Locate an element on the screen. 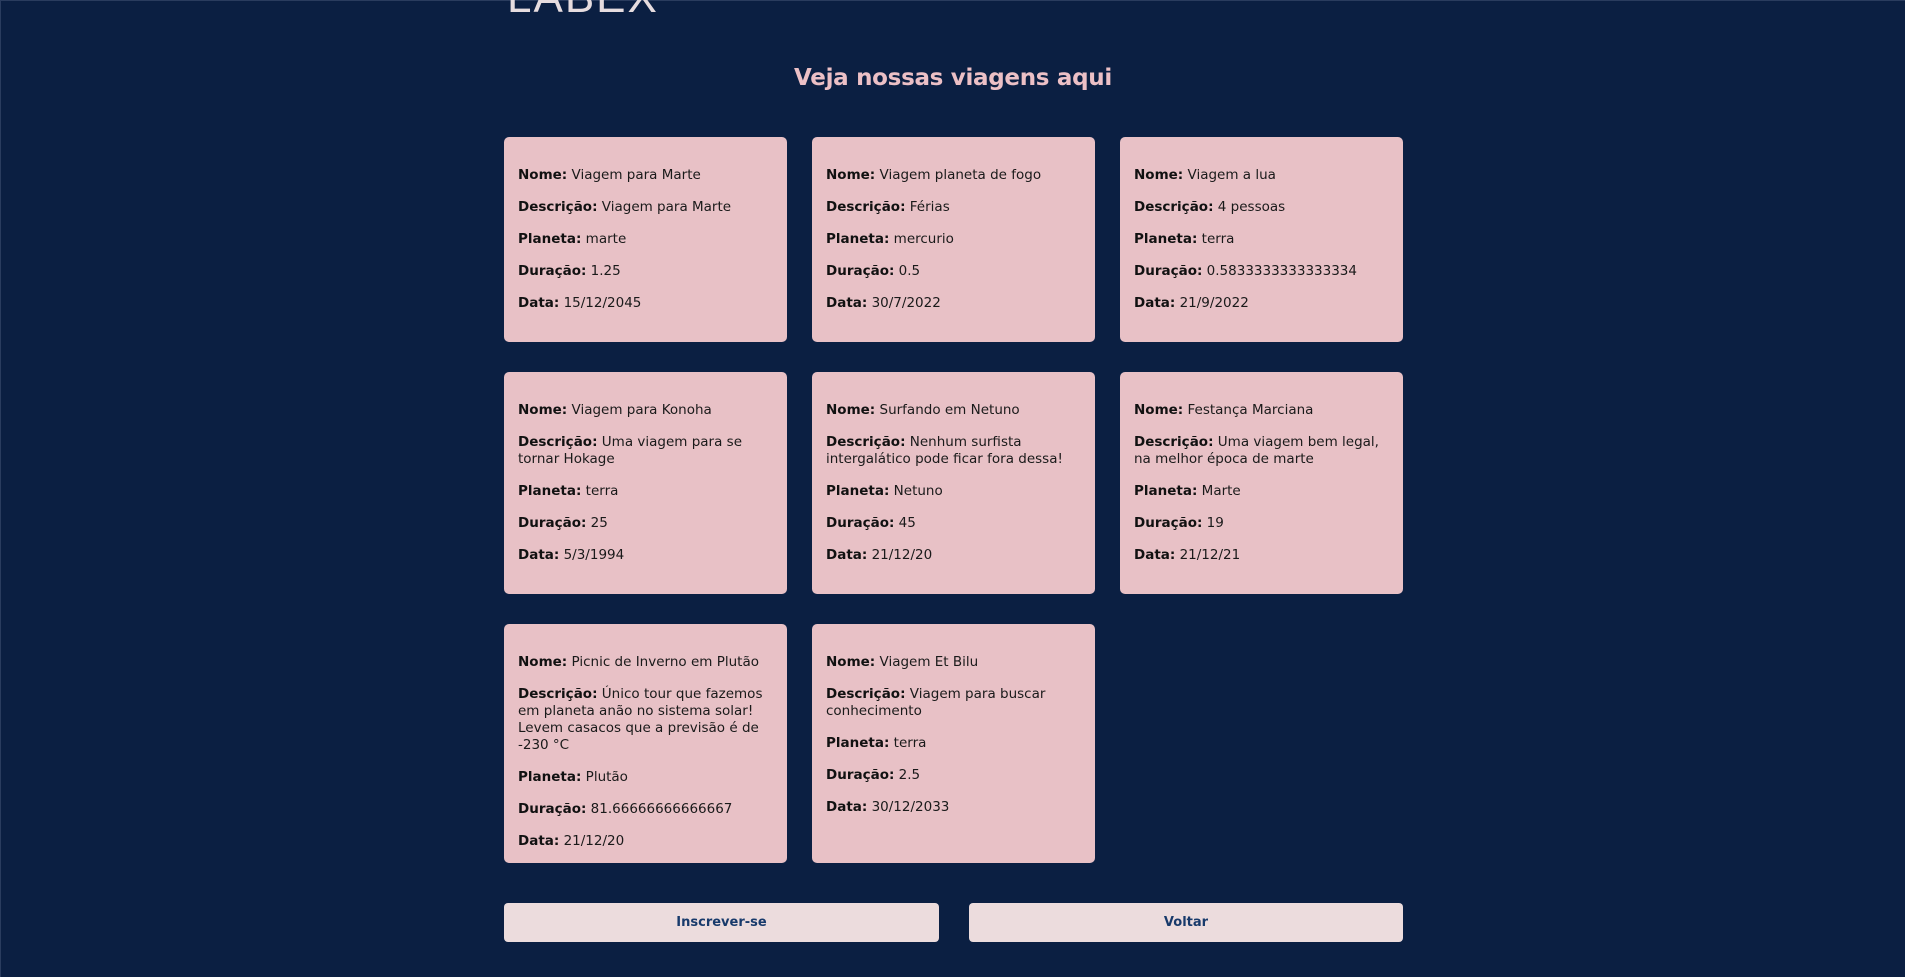 The image size is (1905, 977). trip-name: Nome: Viagem para Konoha is located at coordinates (615, 410).